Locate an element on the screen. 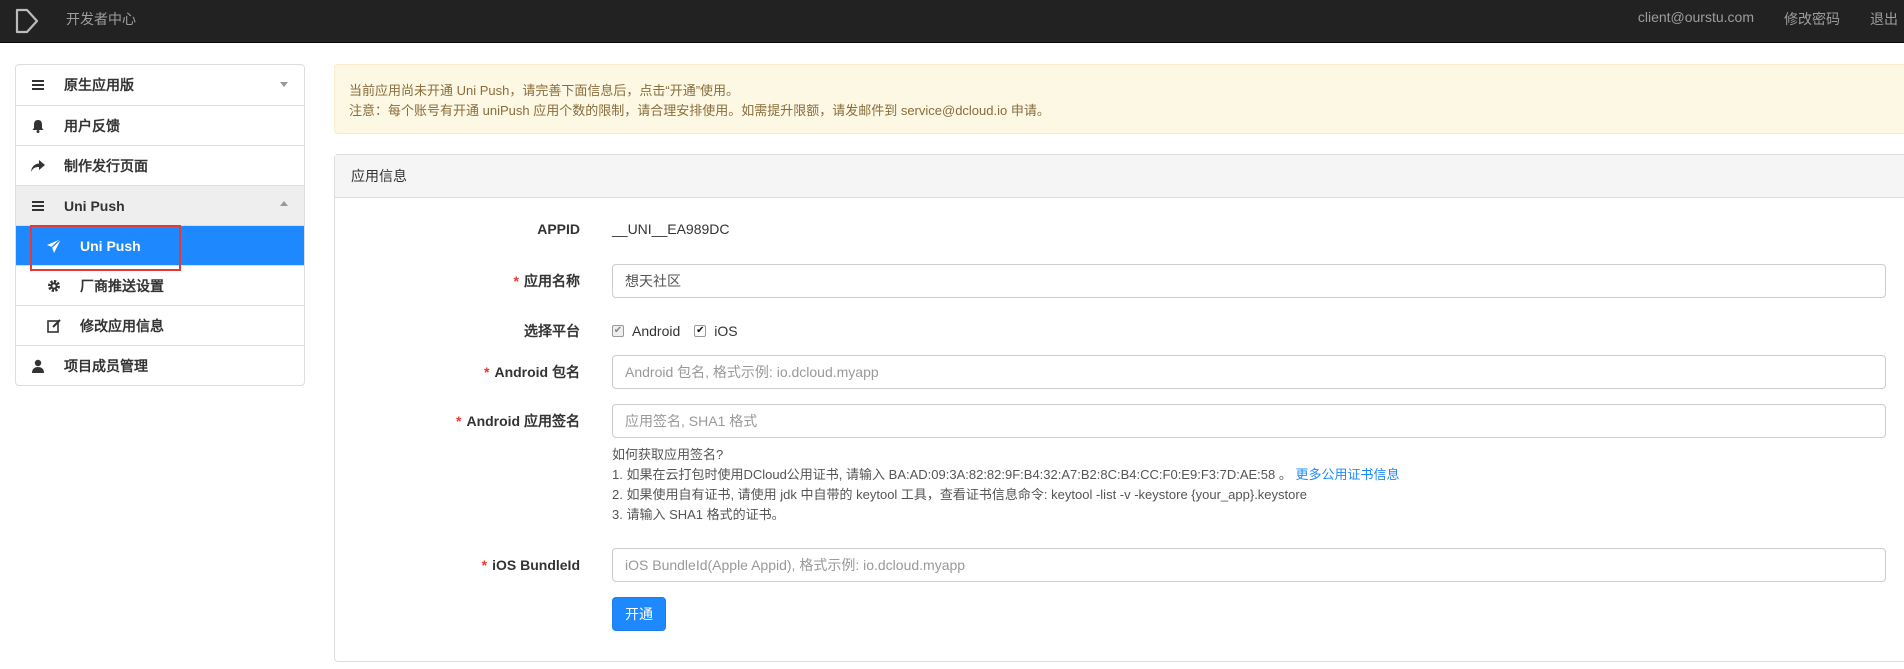 The height and width of the screenshot is (669, 1904). appid-value: __UNI__EA989DC is located at coordinates (671, 229).